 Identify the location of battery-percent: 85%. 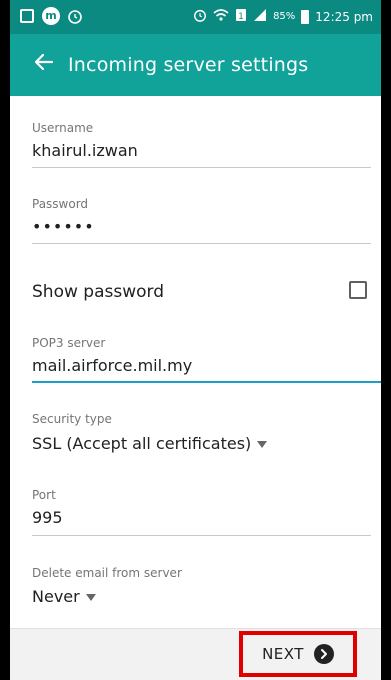
(284, 16).